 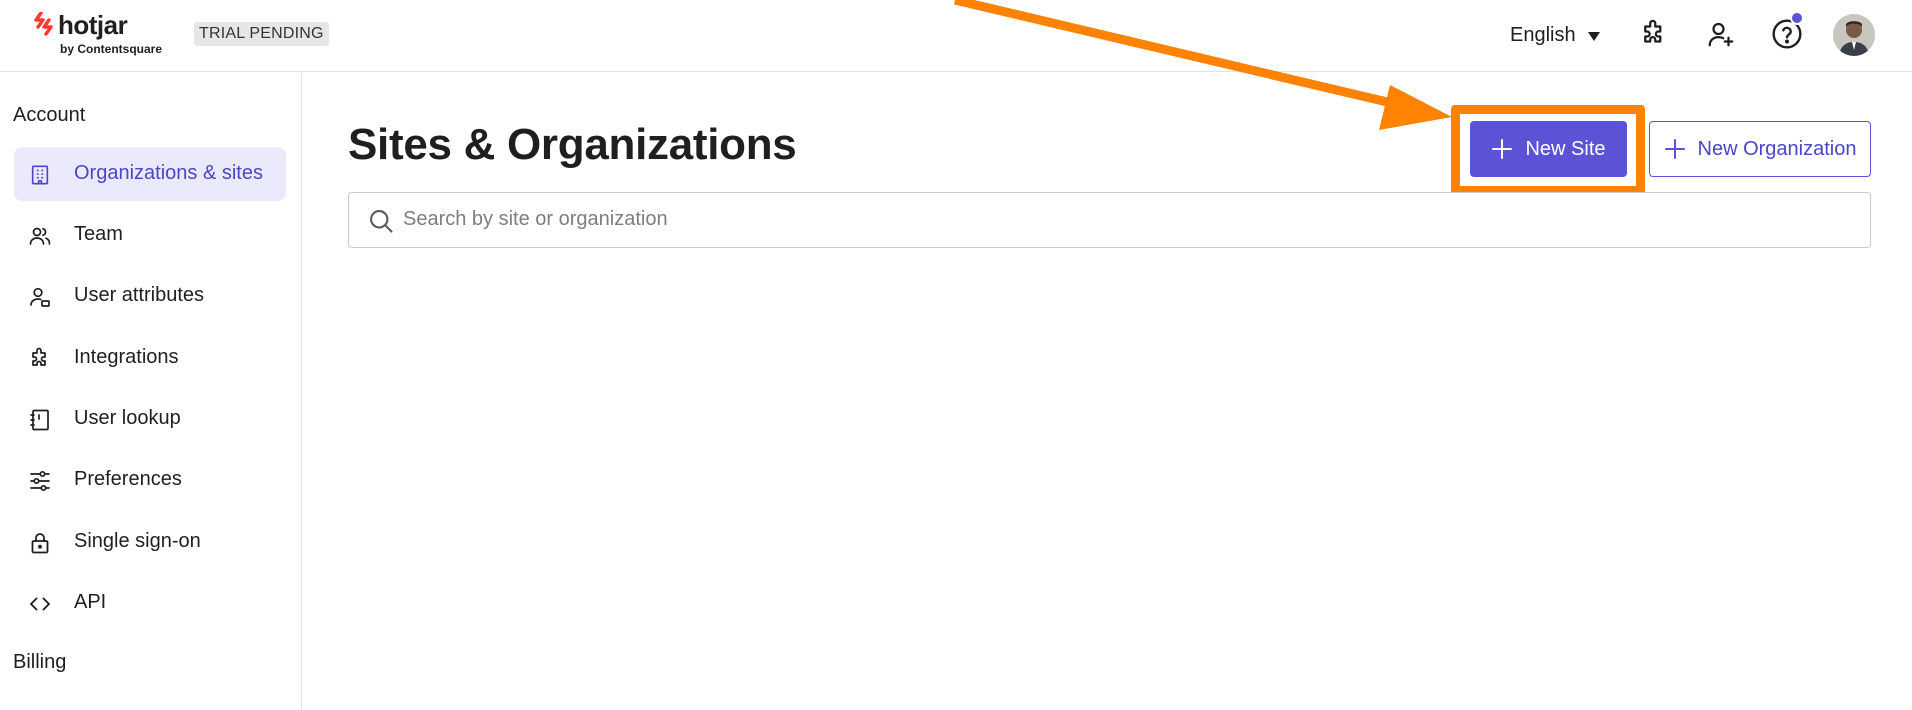 I want to click on sidebar-item-user-lookup: User lookup, so click(x=150, y=419).